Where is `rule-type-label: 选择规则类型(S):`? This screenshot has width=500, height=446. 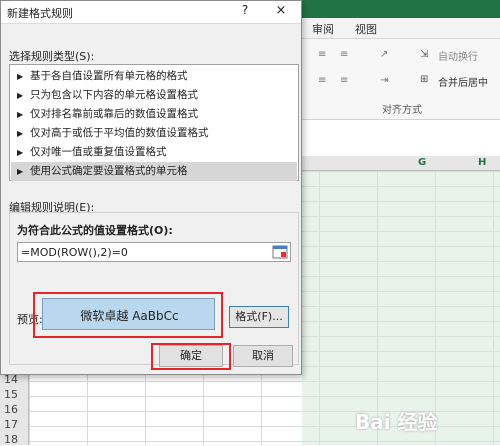 rule-type-label: 选择规则类型(S): is located at coordinates (52, 56).